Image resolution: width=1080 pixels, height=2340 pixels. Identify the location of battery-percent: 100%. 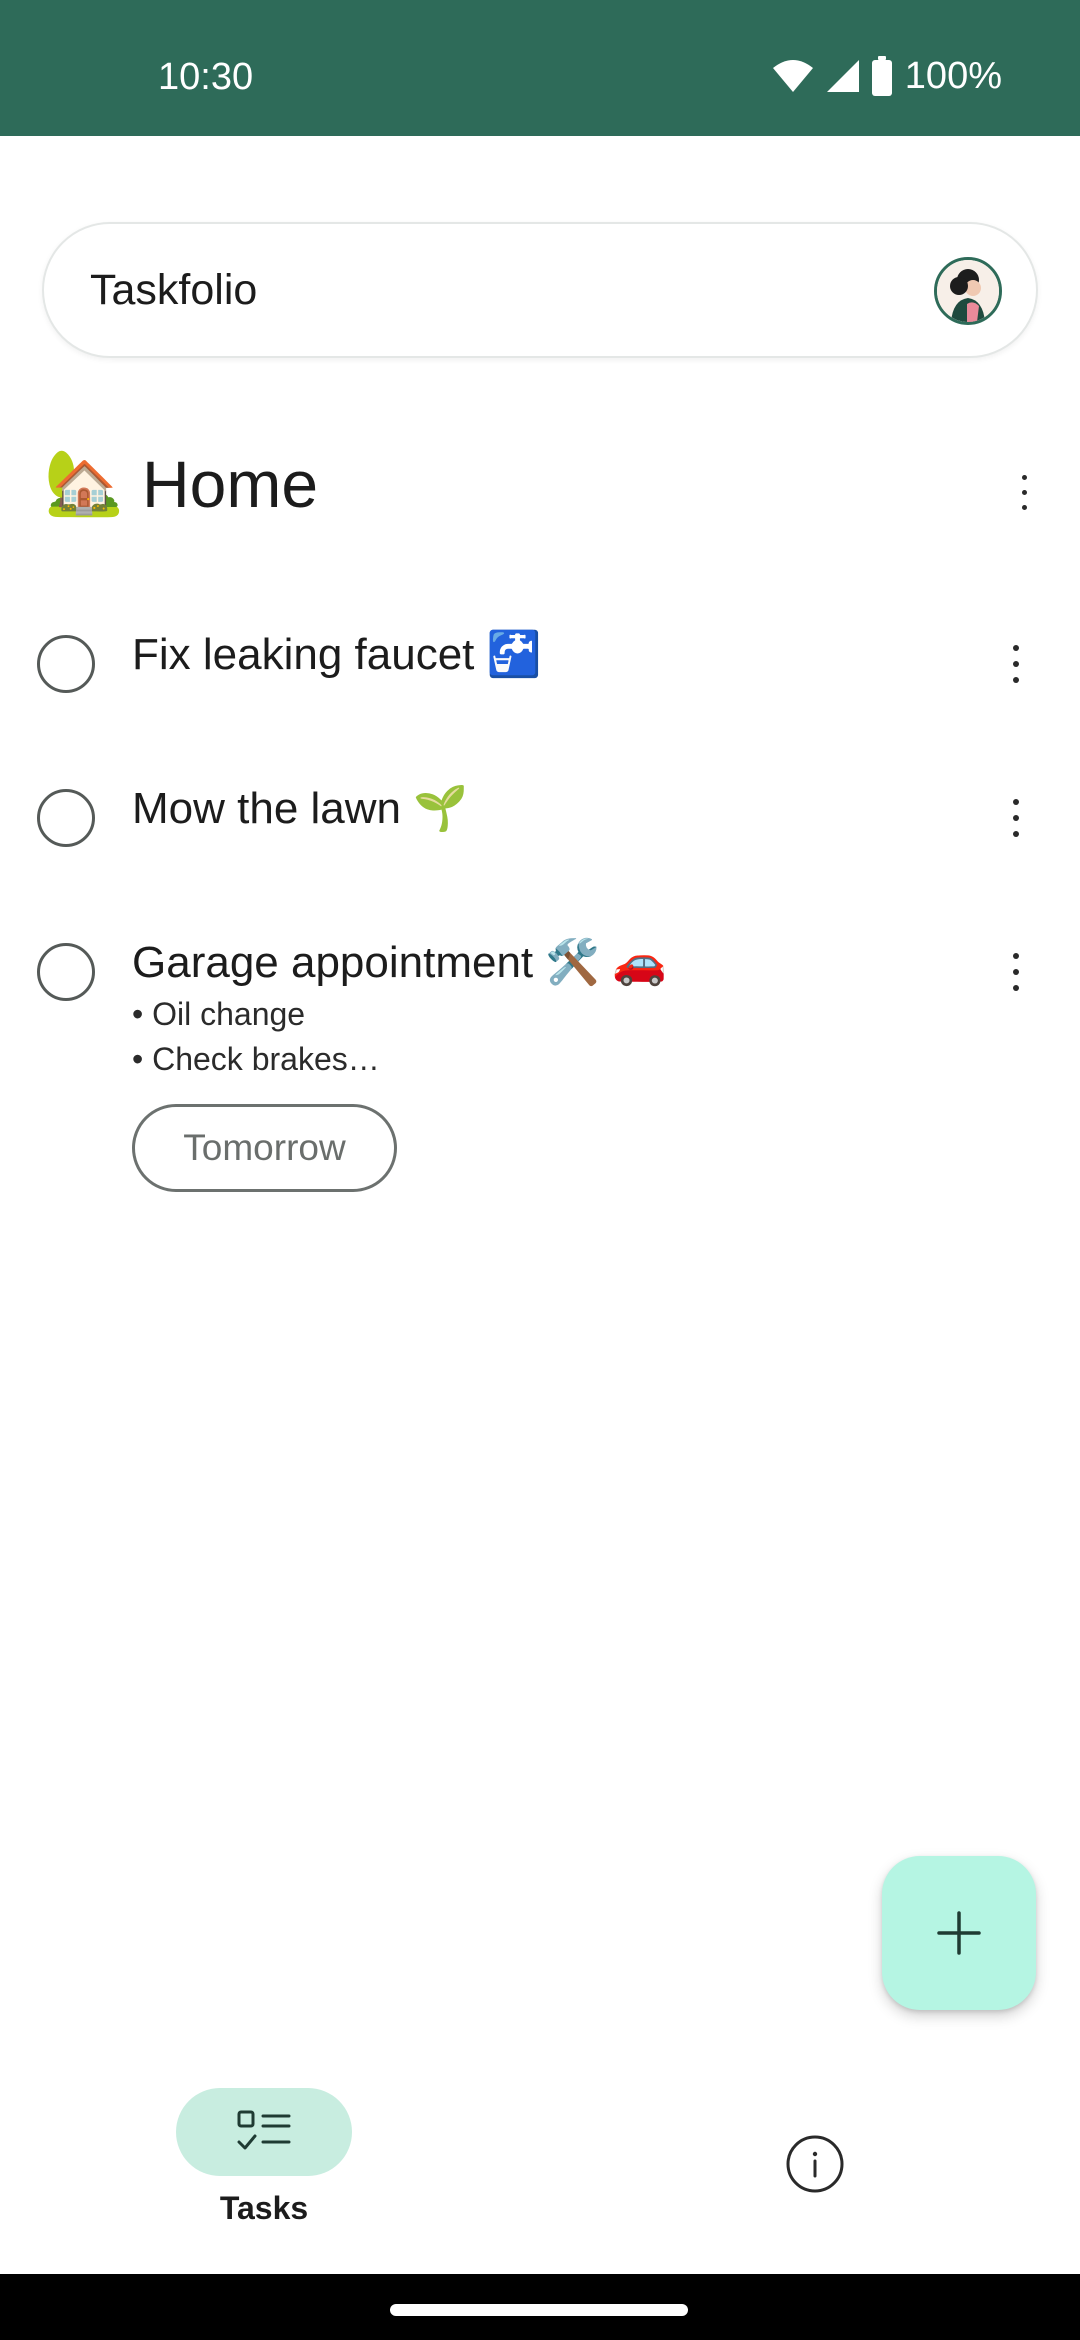
(953, 75).